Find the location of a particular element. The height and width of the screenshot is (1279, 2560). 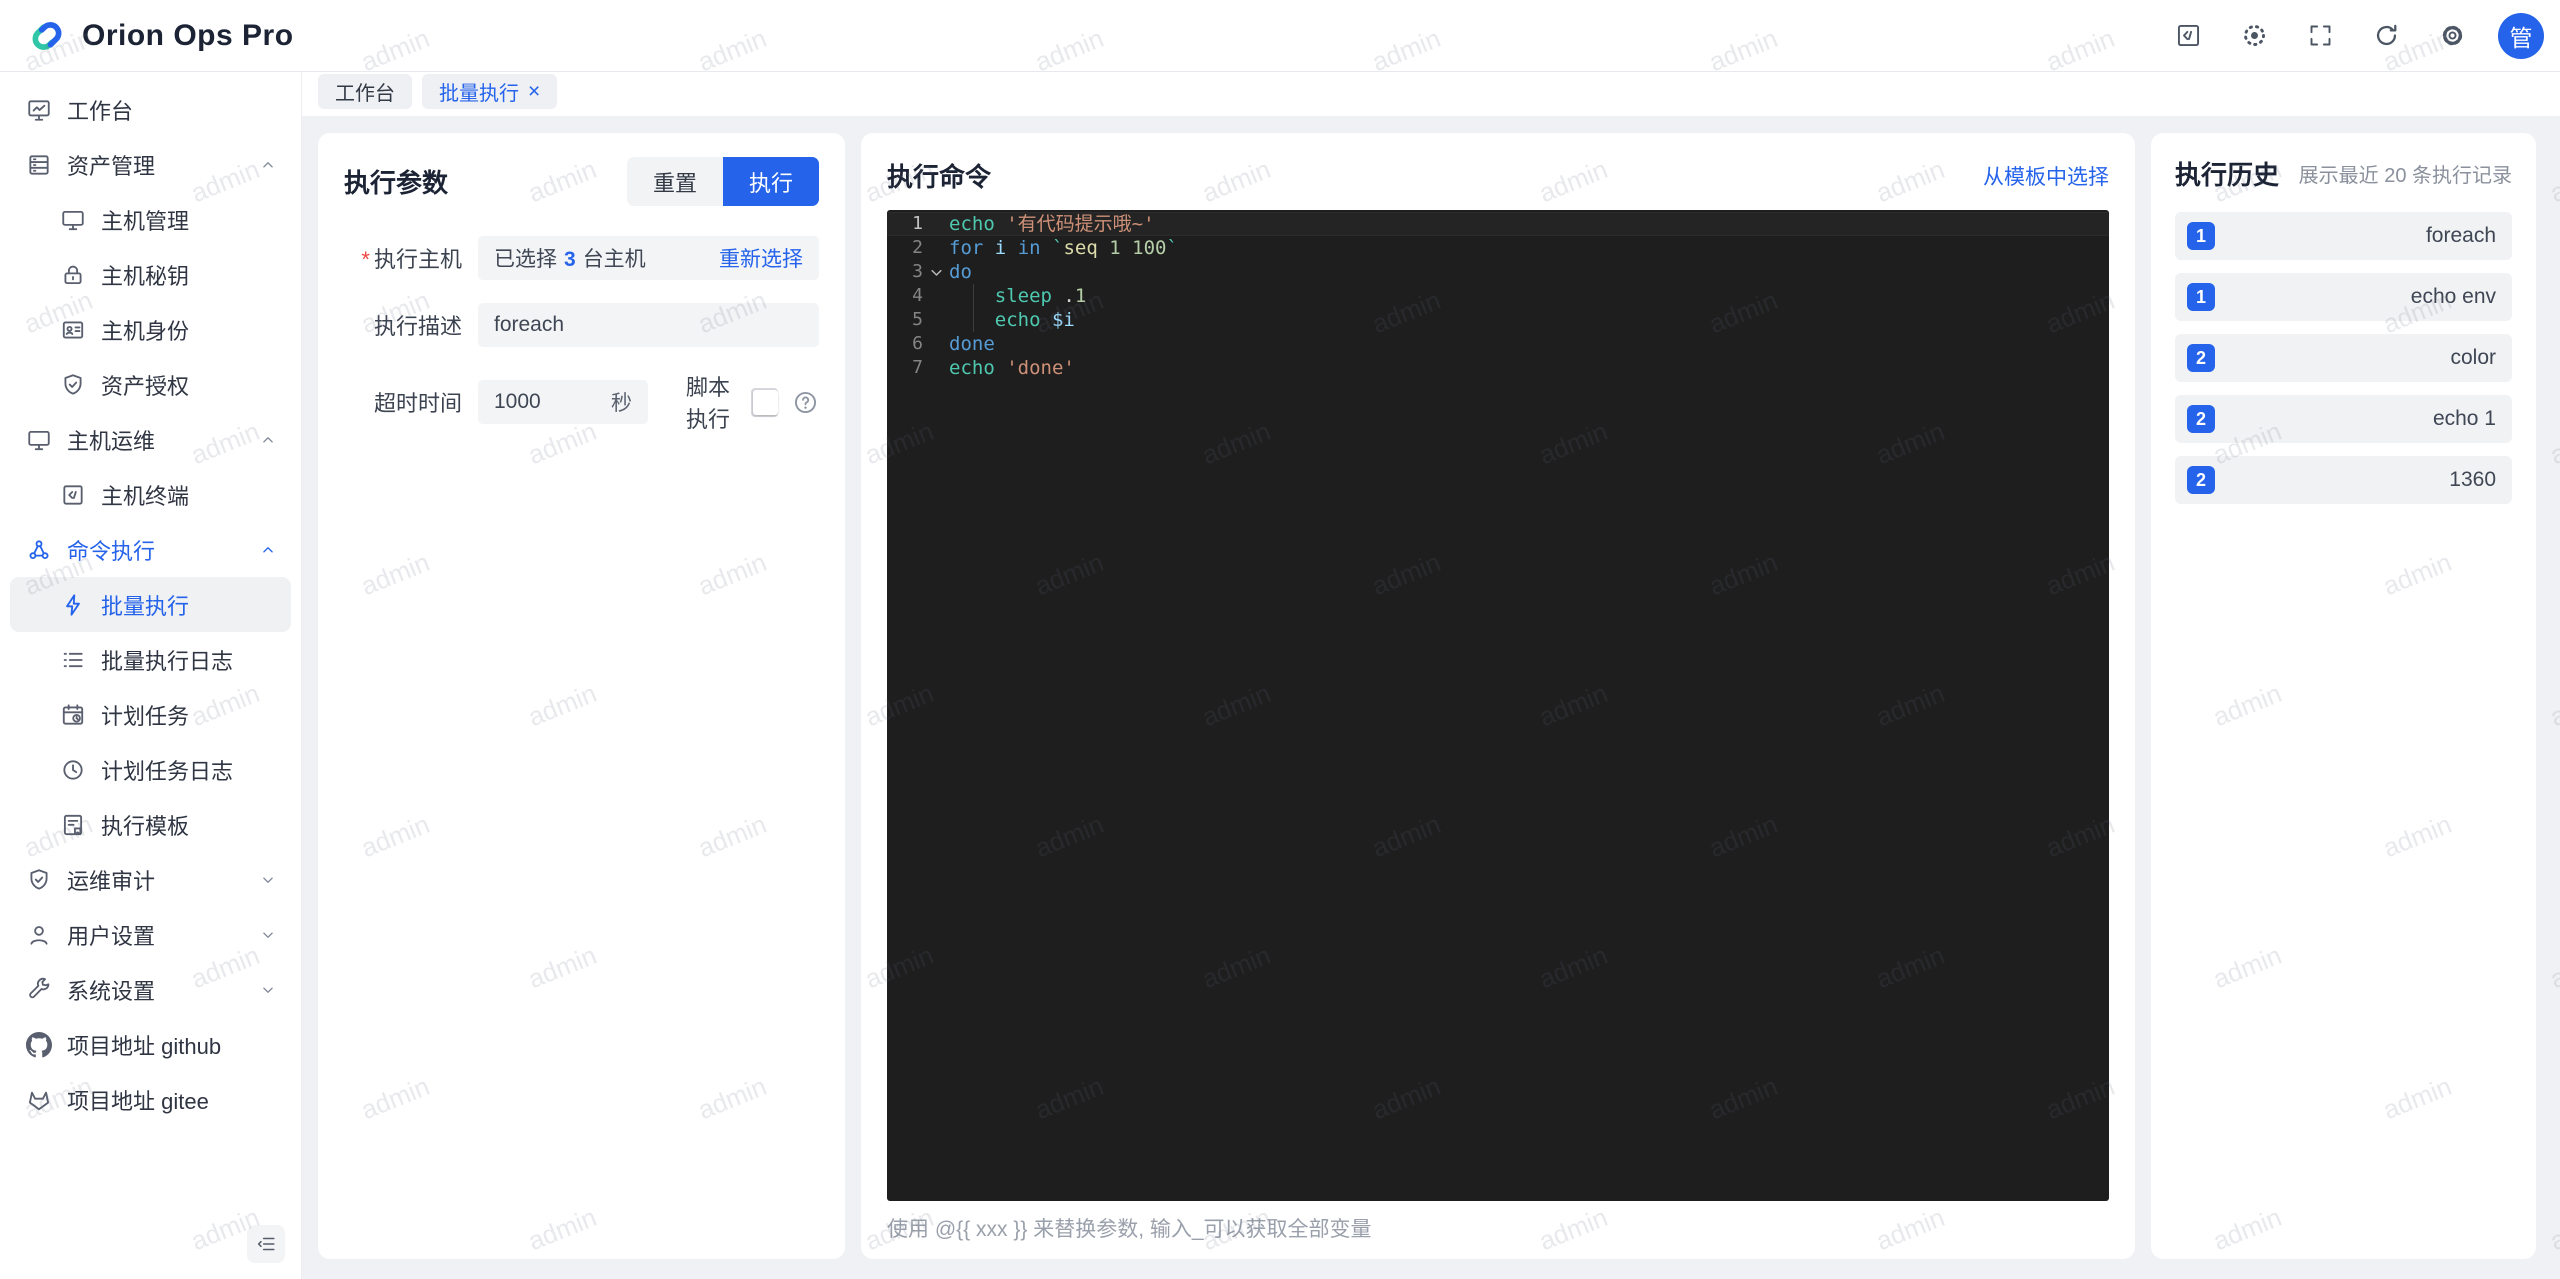

id-card-icon is located at coordinates (73, 330).